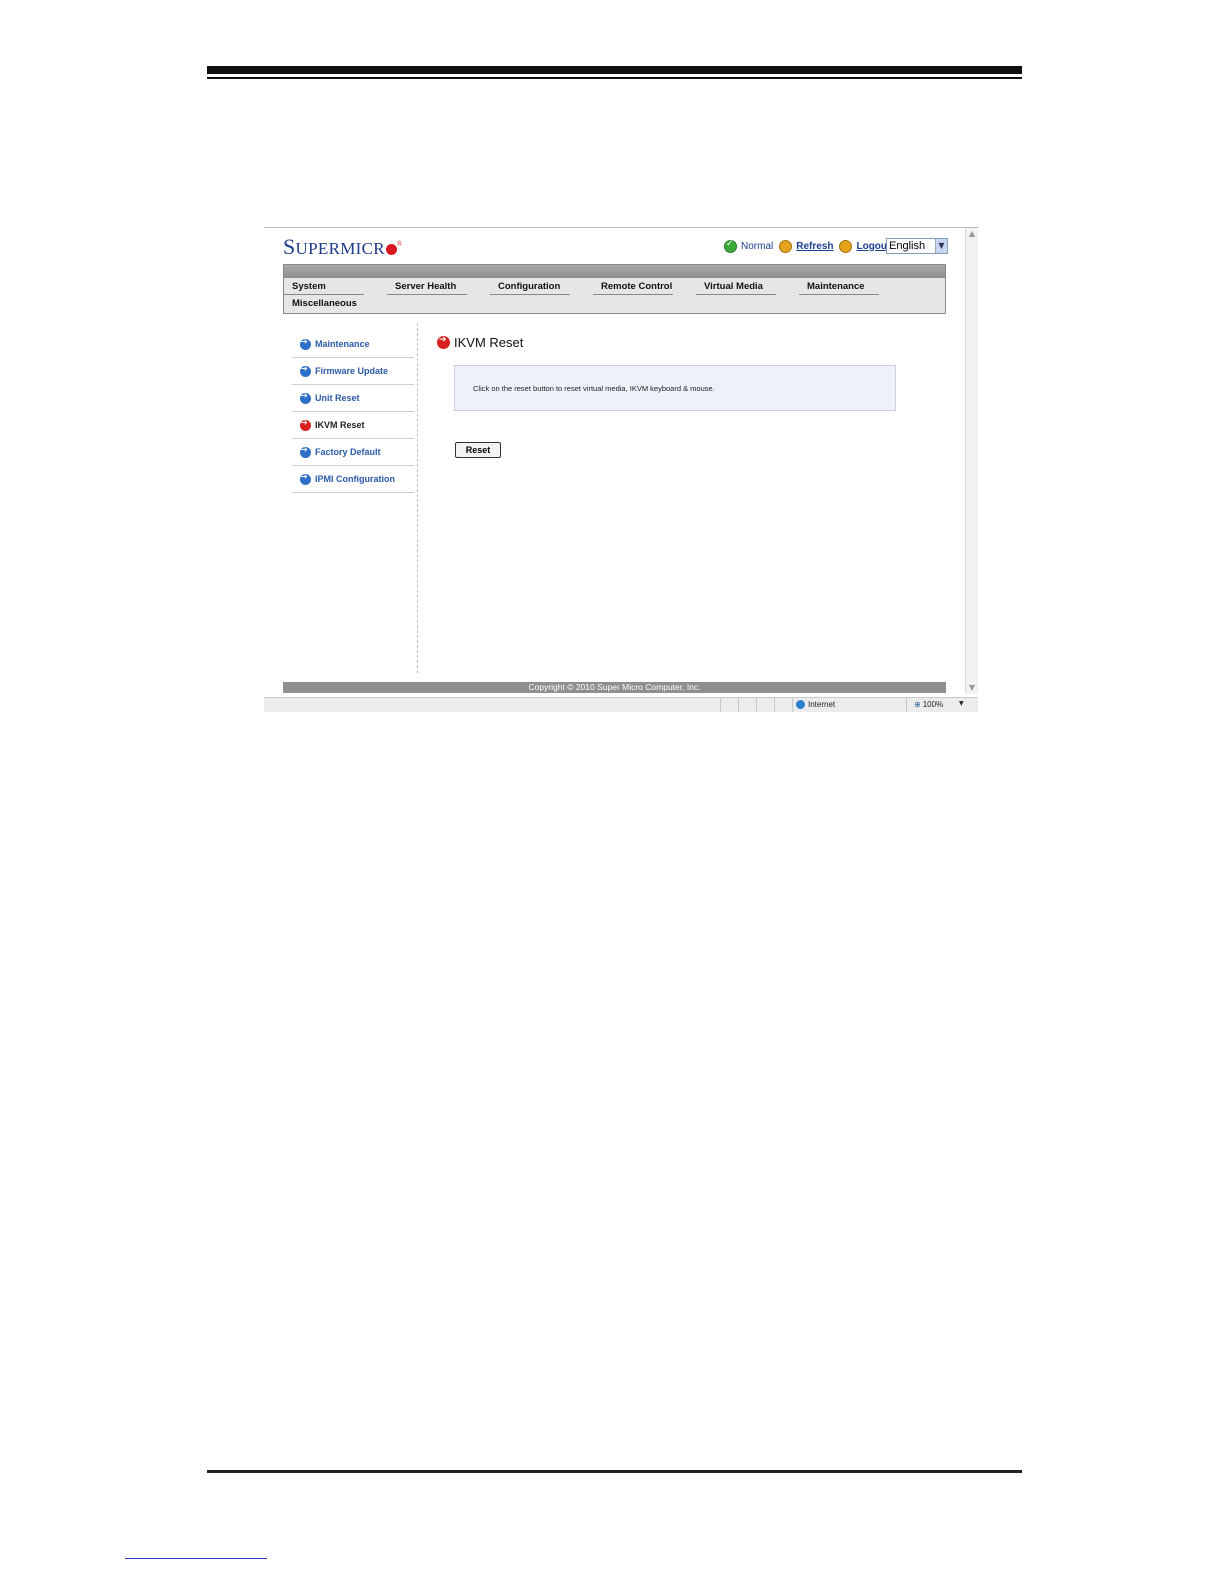 This screenshot has height=1584, width=1224. Describe the element at coordinates (614, 1471) in the screenshot. I see `page-footer-rule` at that location.